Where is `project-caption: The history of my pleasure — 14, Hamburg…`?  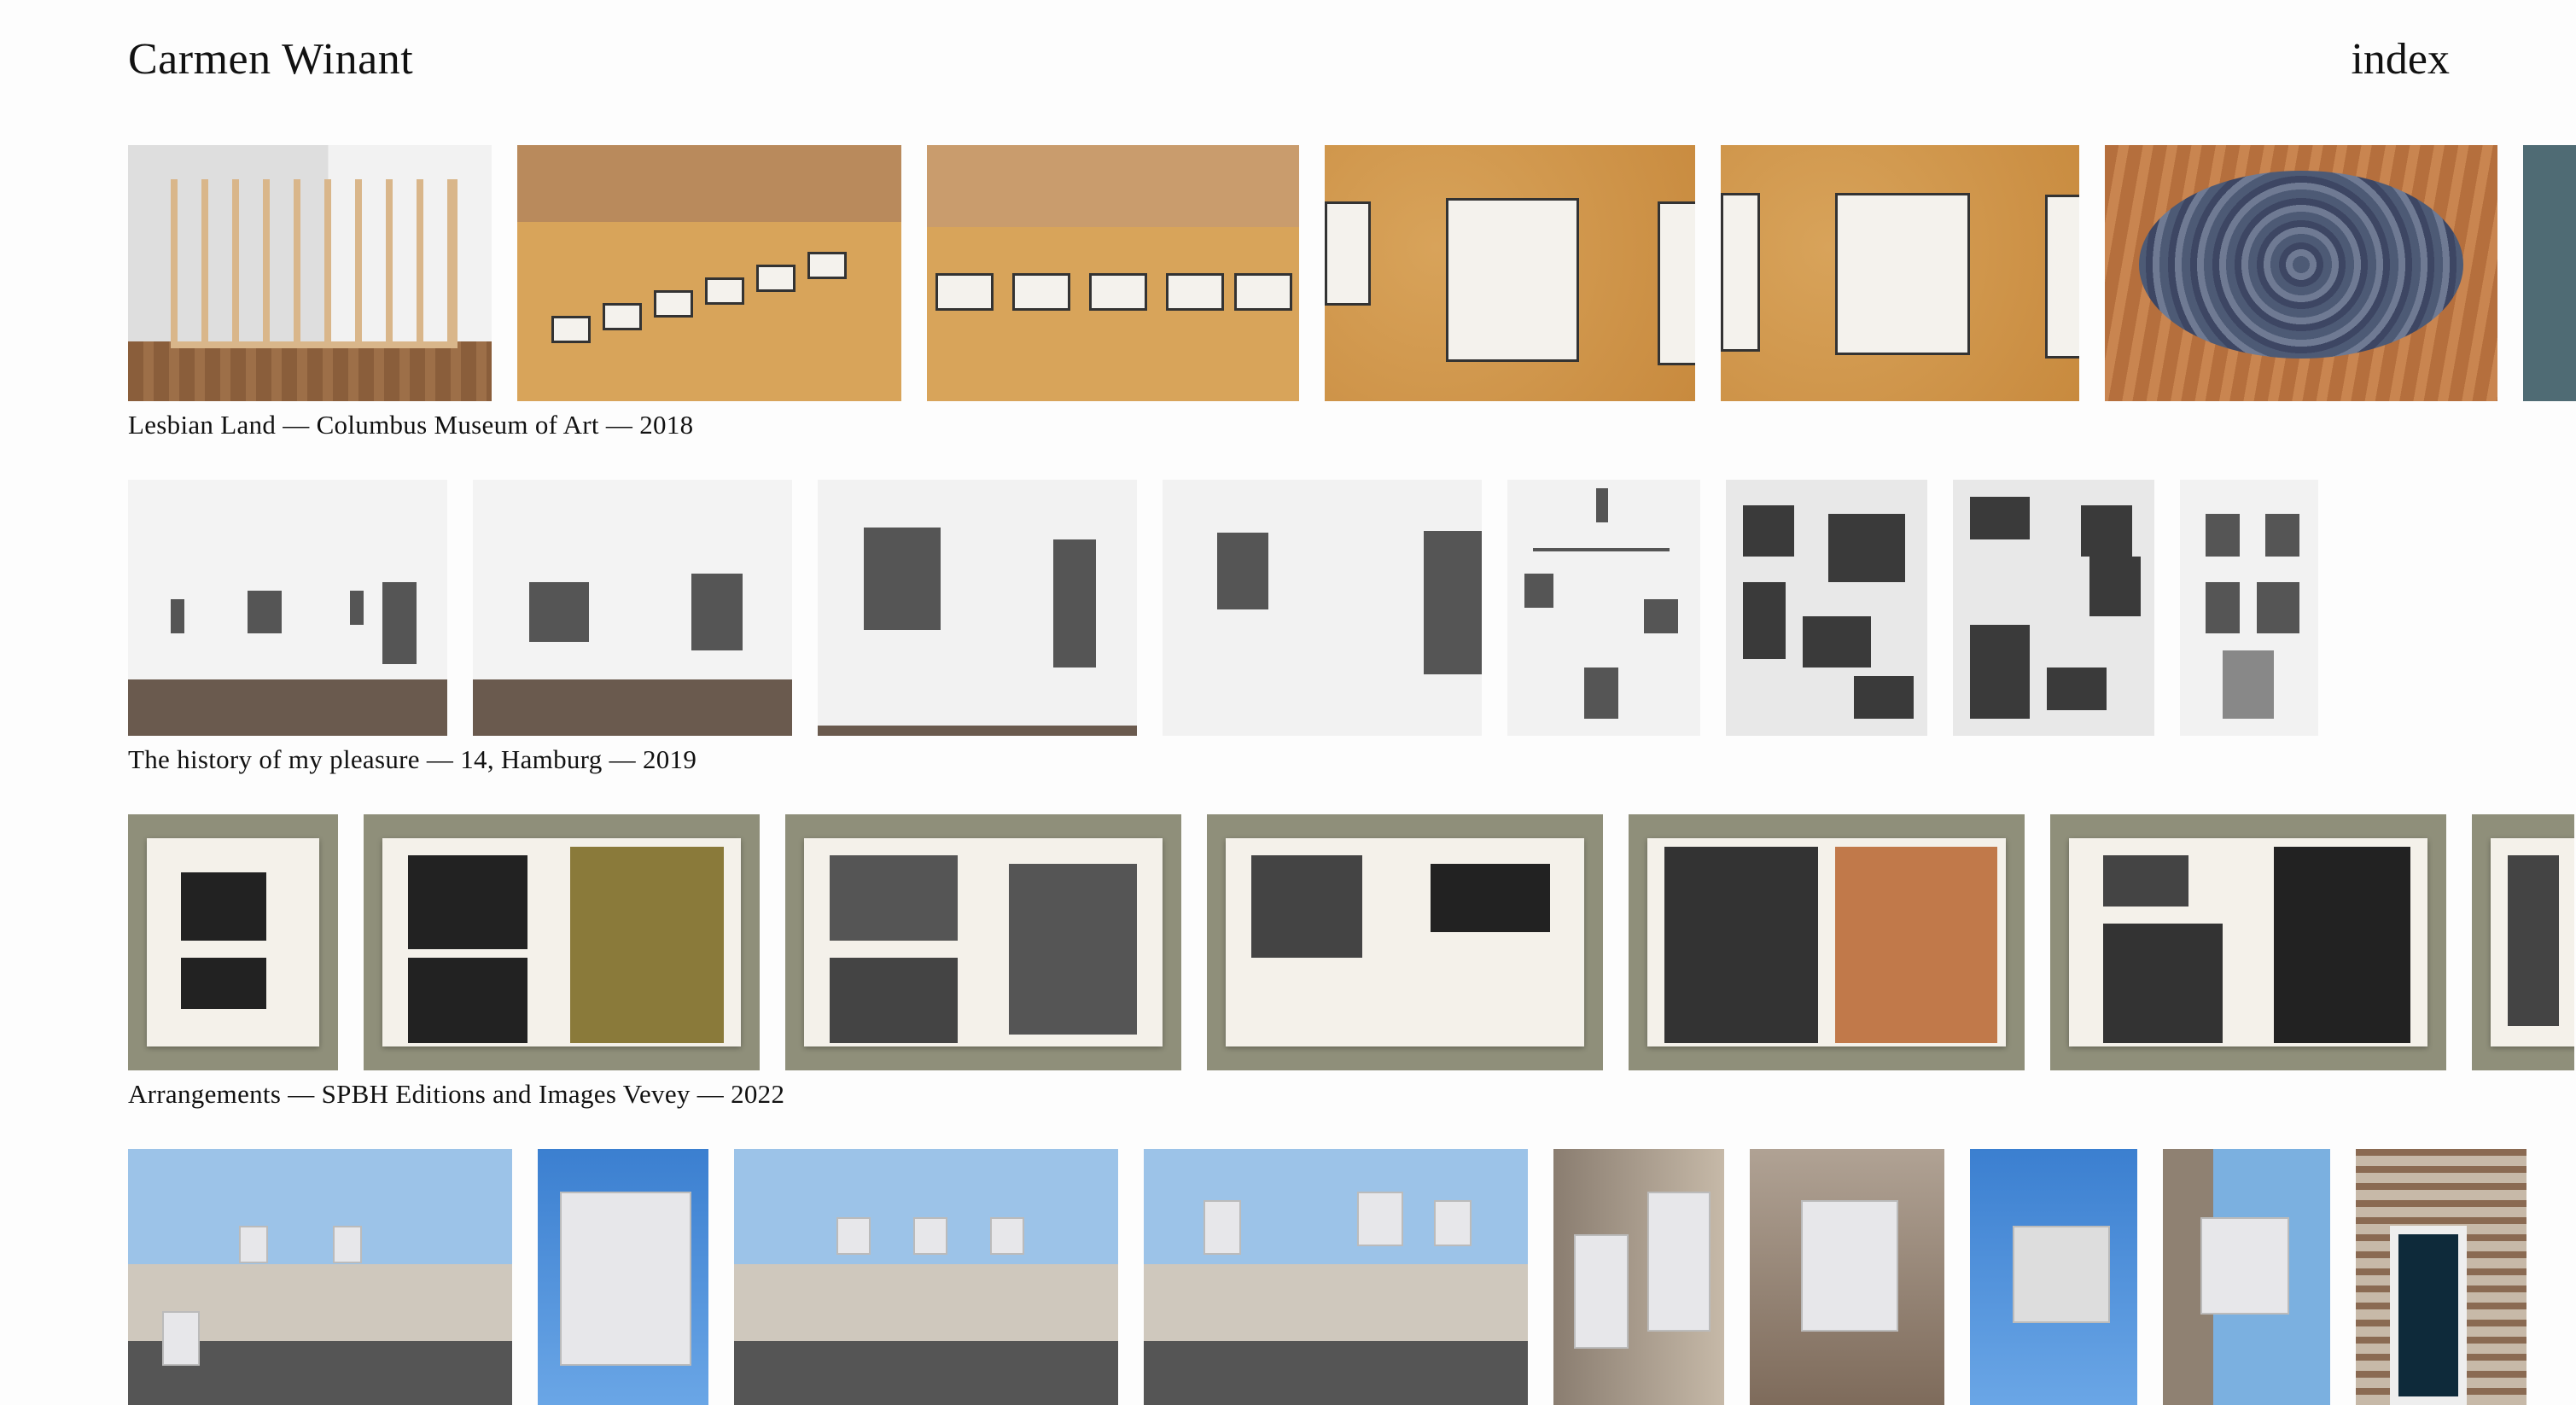
project-caption: The history of my pleasure — 14, Hamburg… is located at coordinates (412, 759).